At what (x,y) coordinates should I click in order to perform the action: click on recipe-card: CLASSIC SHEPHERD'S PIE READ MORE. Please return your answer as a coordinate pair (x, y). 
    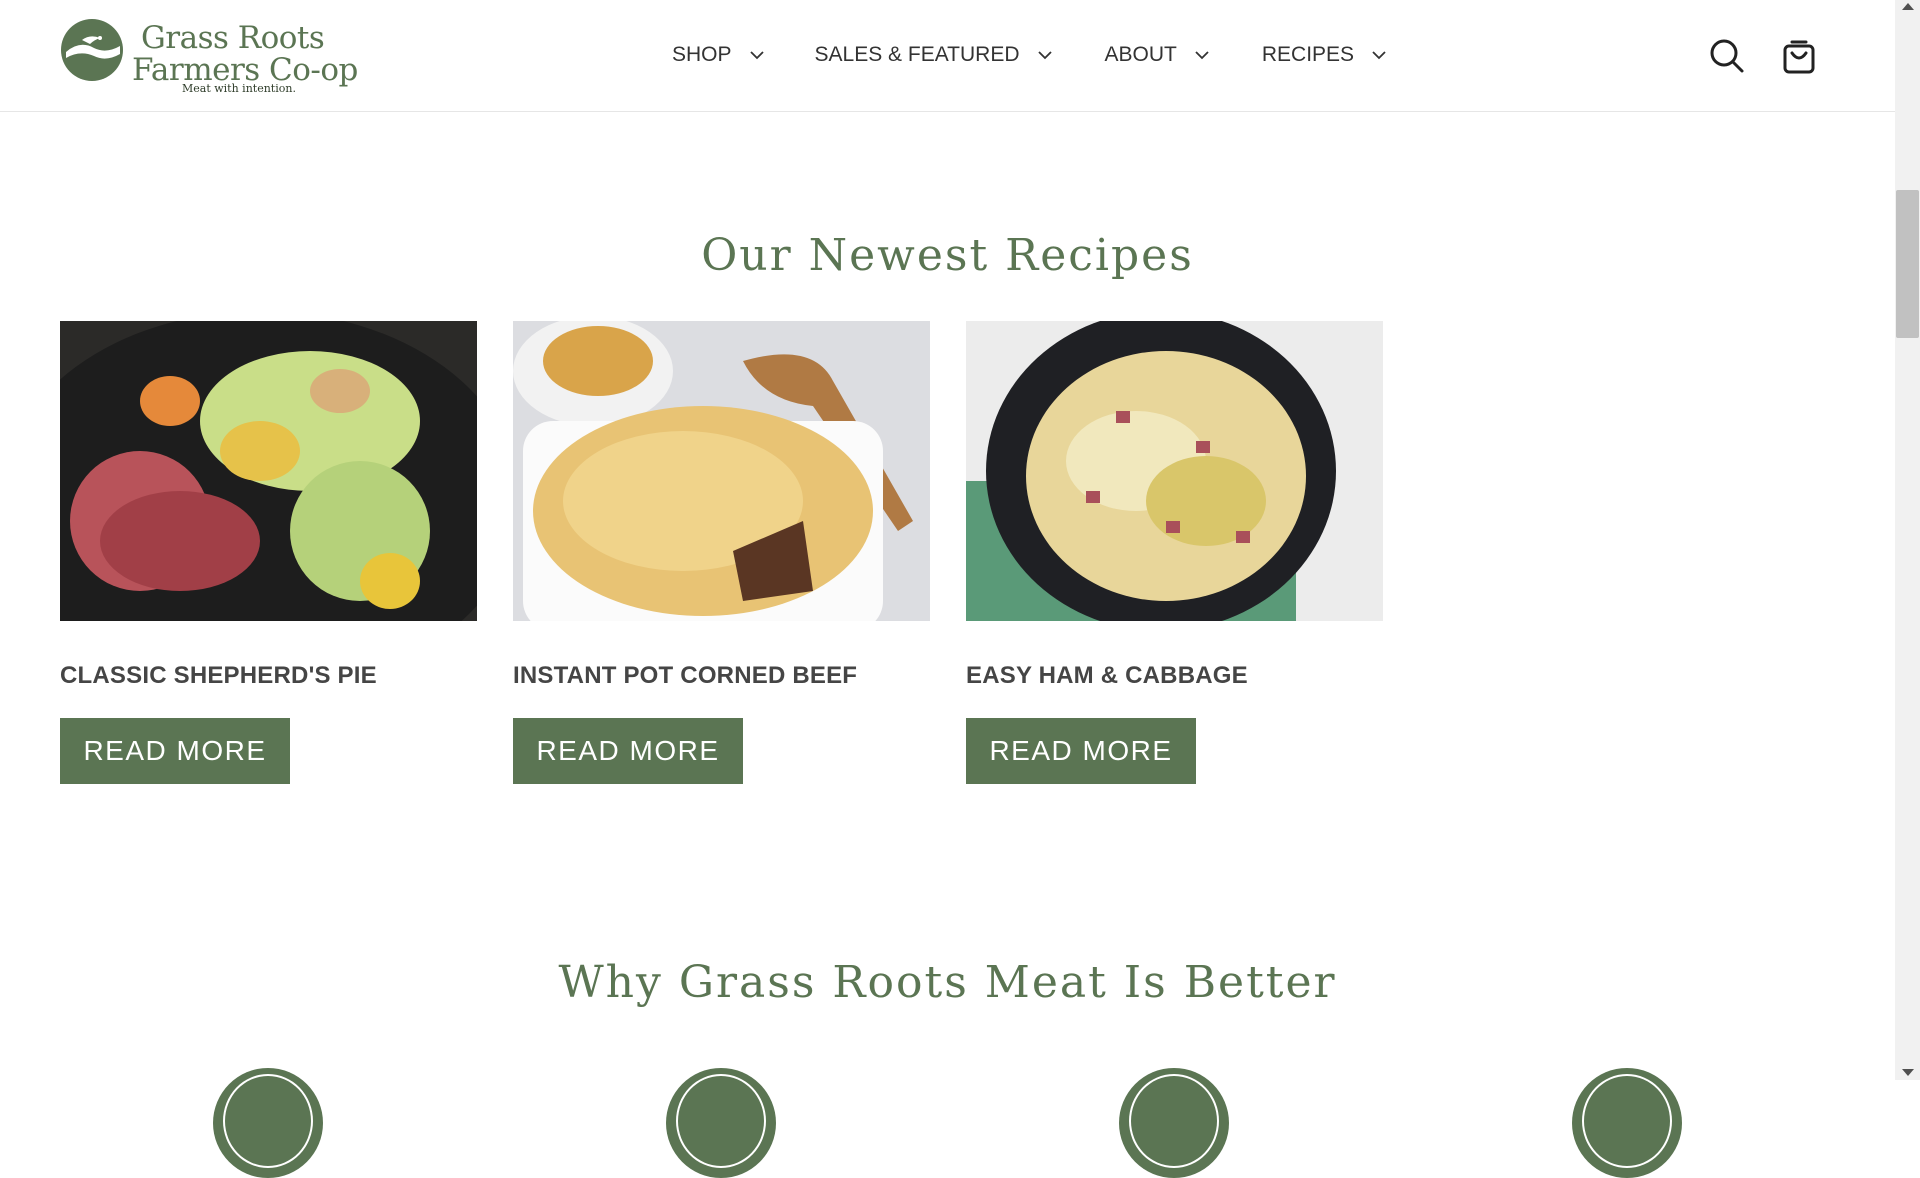
    Looking at the image, I should click on (268, 552).